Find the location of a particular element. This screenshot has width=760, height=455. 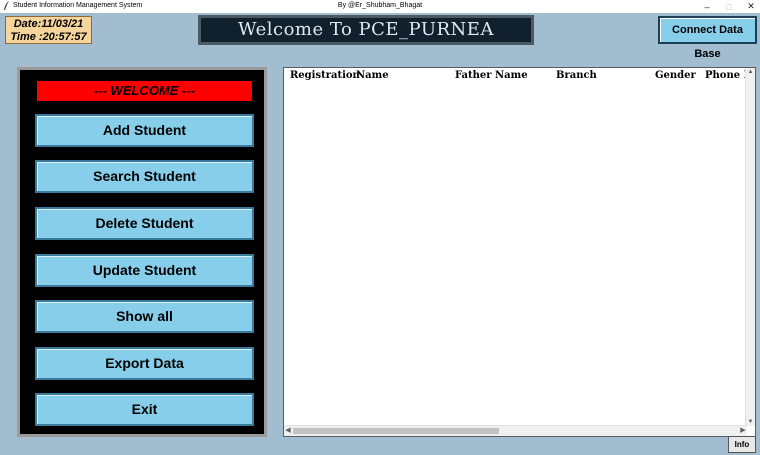

time-label: Time :20:57:57 is located at coordinates (48, 37).